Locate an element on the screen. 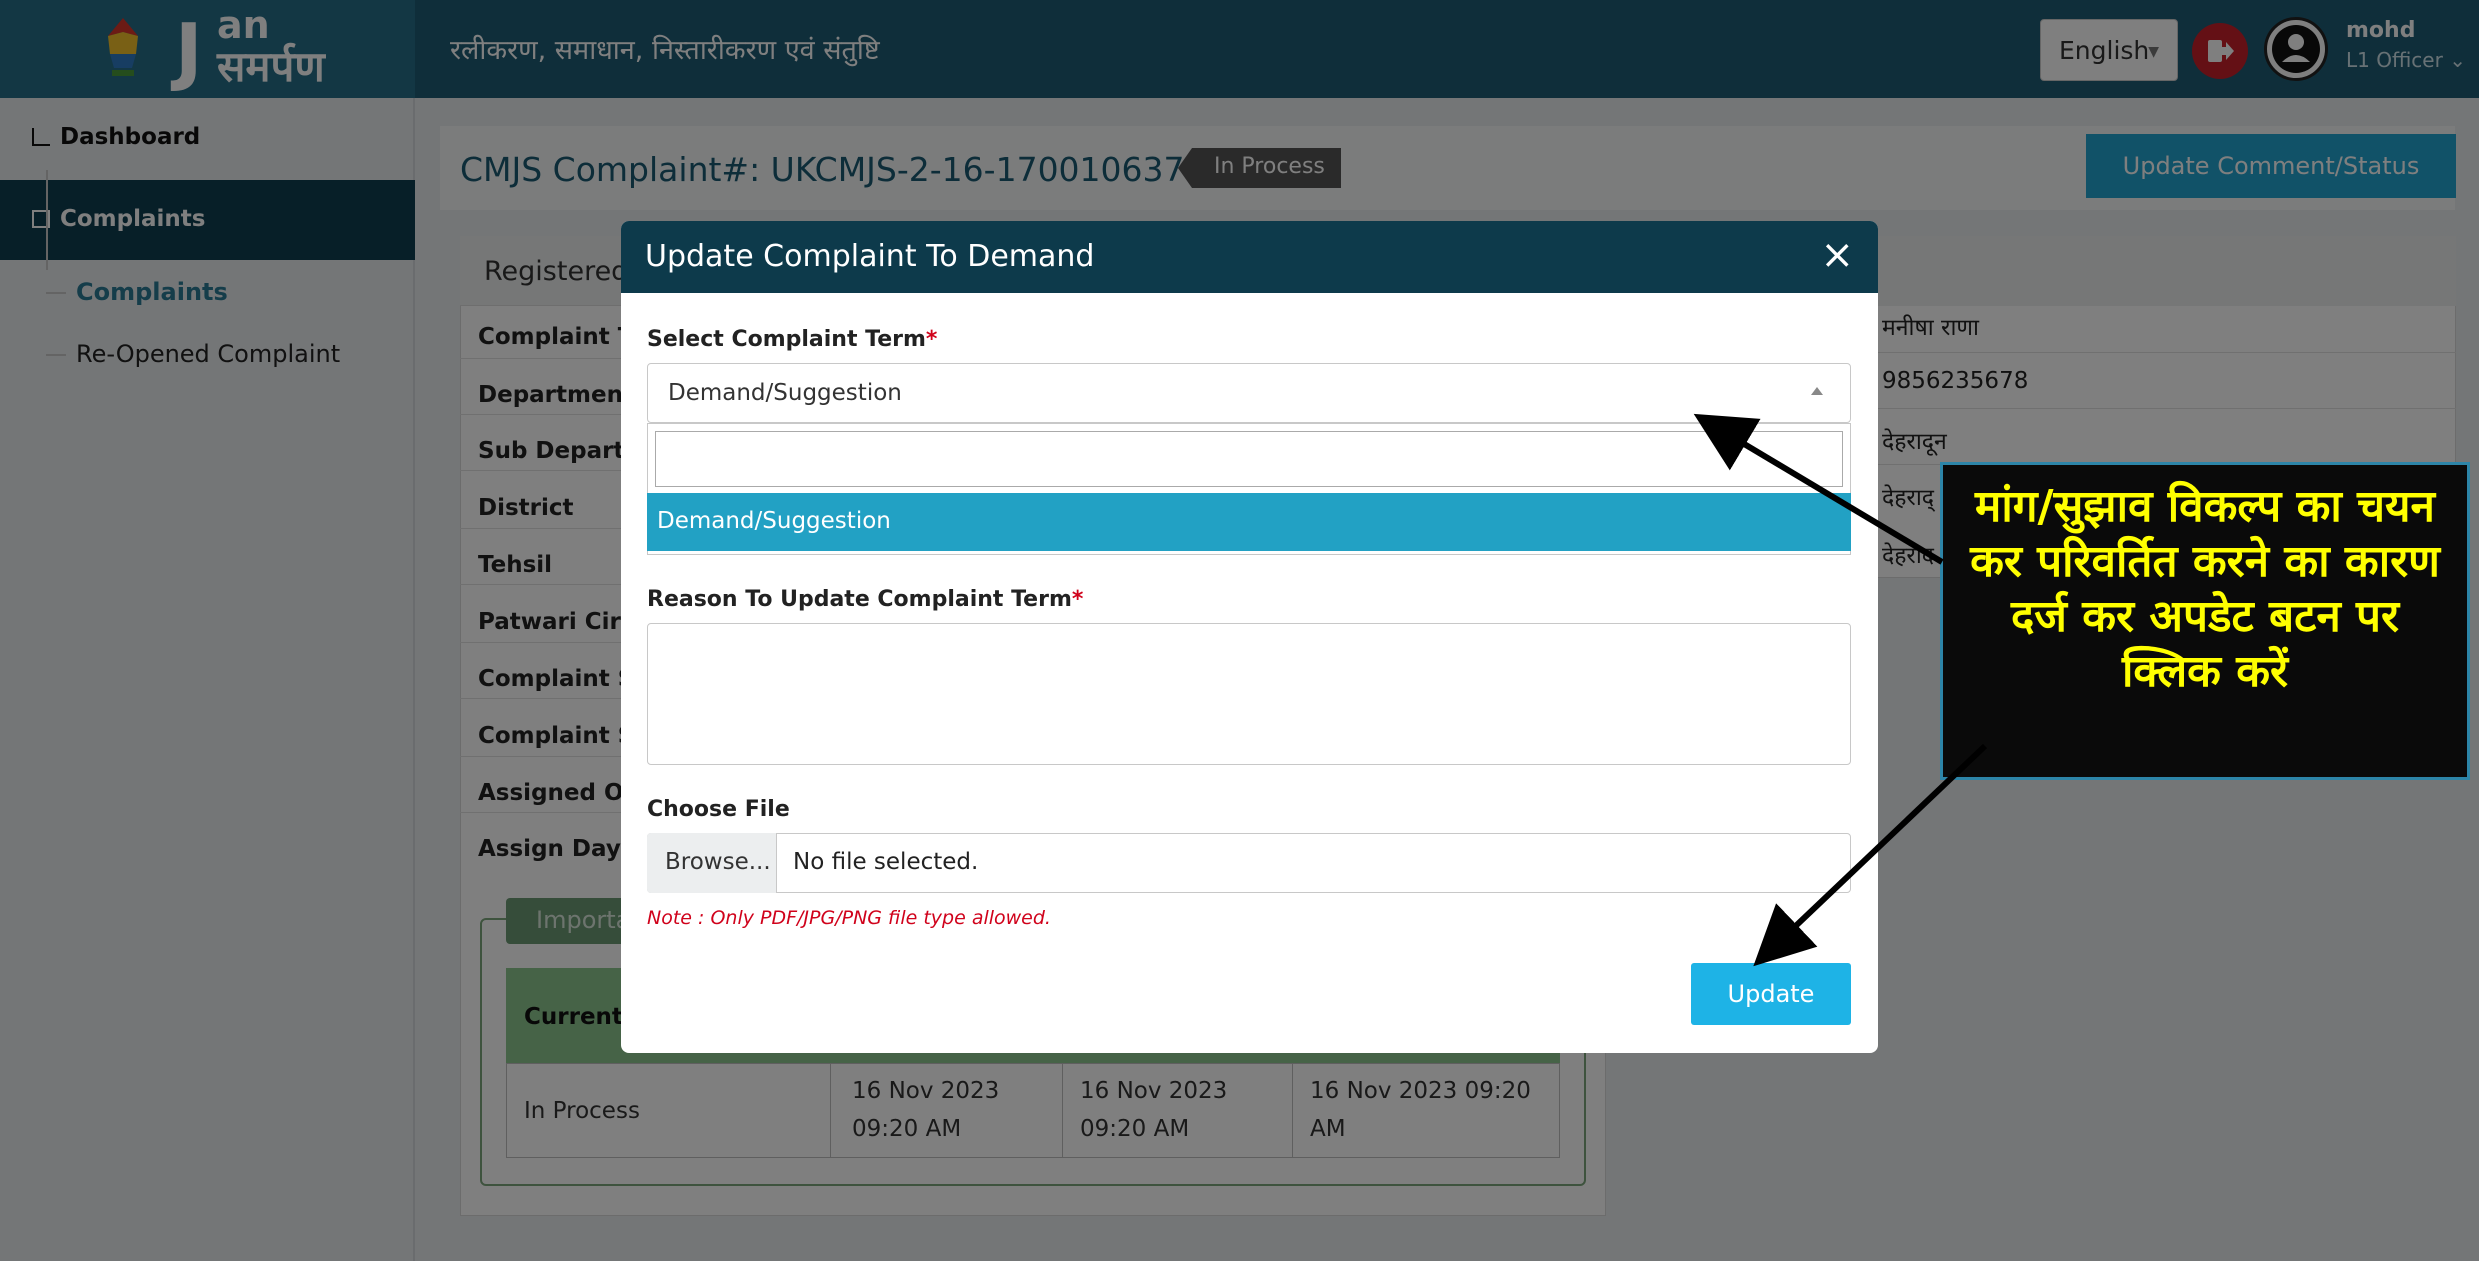 The image size is (2479, 1261). reason-label: Reason To Update Complaint Term* is located at coordinates (865, 599).